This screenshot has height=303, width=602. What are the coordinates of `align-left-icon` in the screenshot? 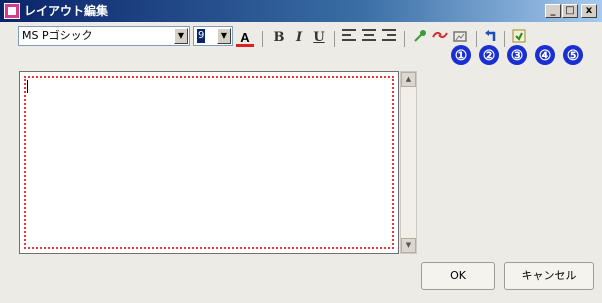 It's located at (349, 38).